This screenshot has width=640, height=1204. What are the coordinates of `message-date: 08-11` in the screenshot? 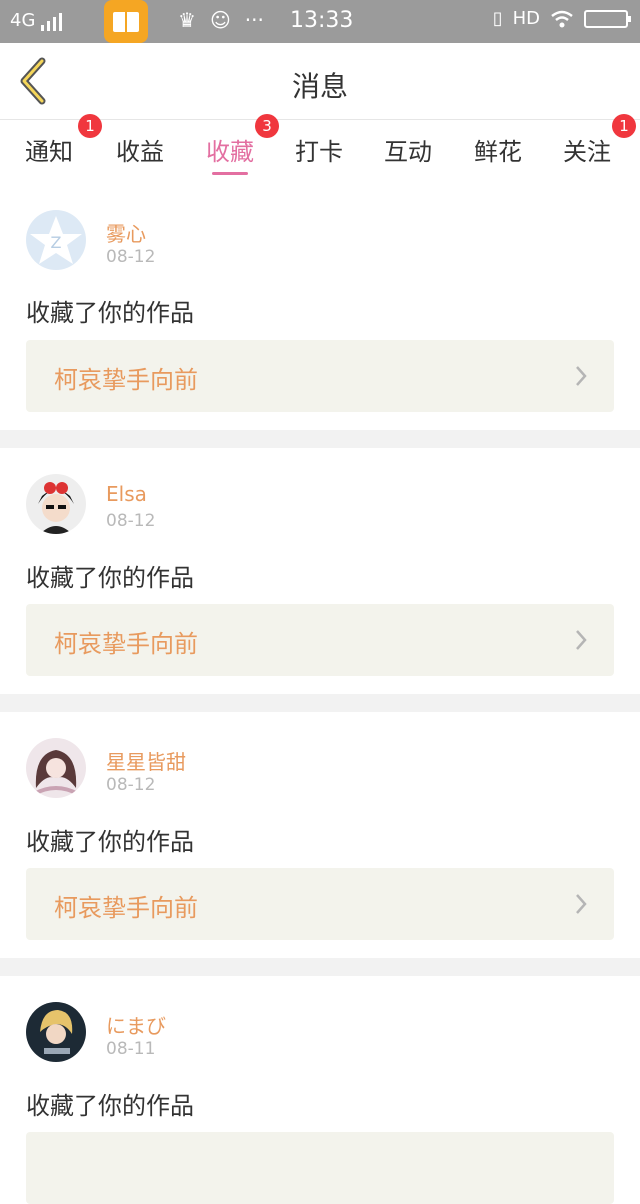 It's located at (131, 1049).